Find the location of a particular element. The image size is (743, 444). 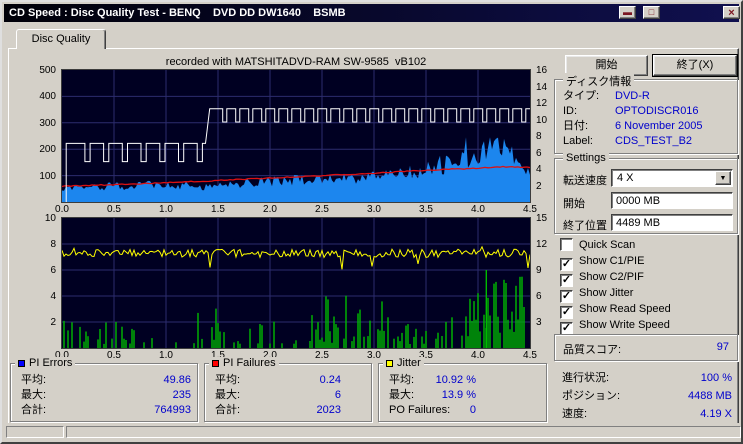

po-failures-row: PO Failures: 0 is located at coordinates (432, 410).